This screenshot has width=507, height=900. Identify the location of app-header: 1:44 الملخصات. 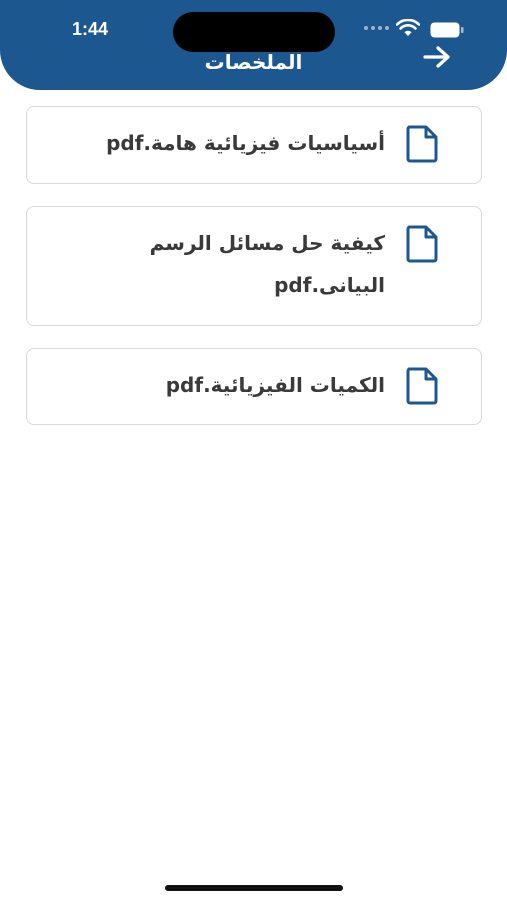
(253, 45).